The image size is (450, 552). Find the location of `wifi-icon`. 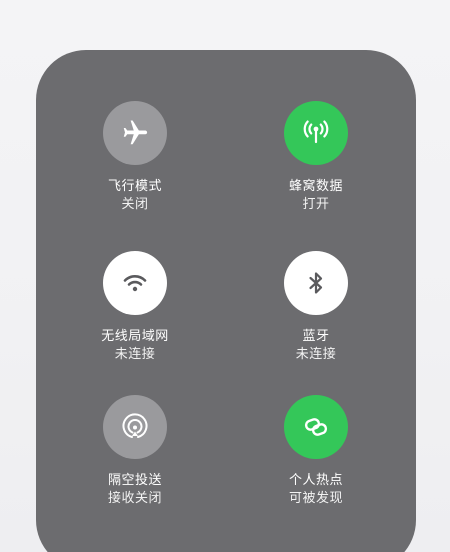

wifi-icon is located at coordinates (135, 283).